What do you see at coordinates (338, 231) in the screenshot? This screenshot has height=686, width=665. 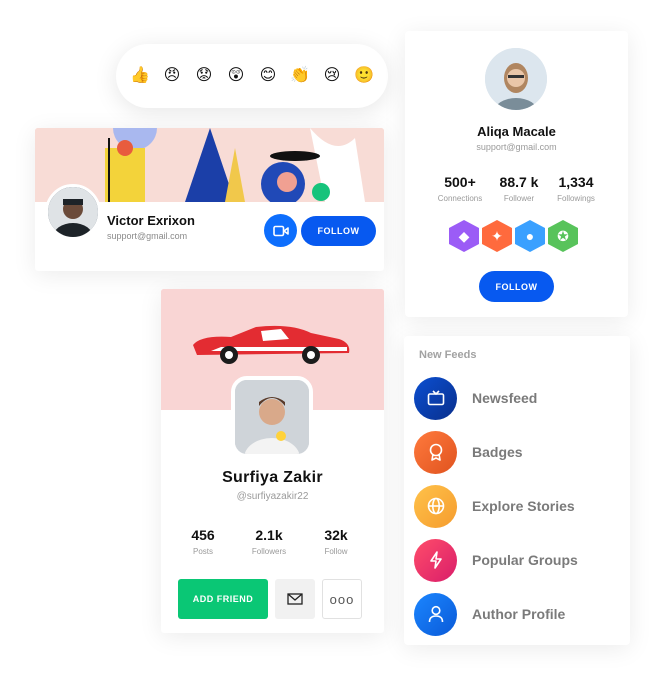 I see `victor-follow-button: FOLLOW` at bounding box center [338, 231].